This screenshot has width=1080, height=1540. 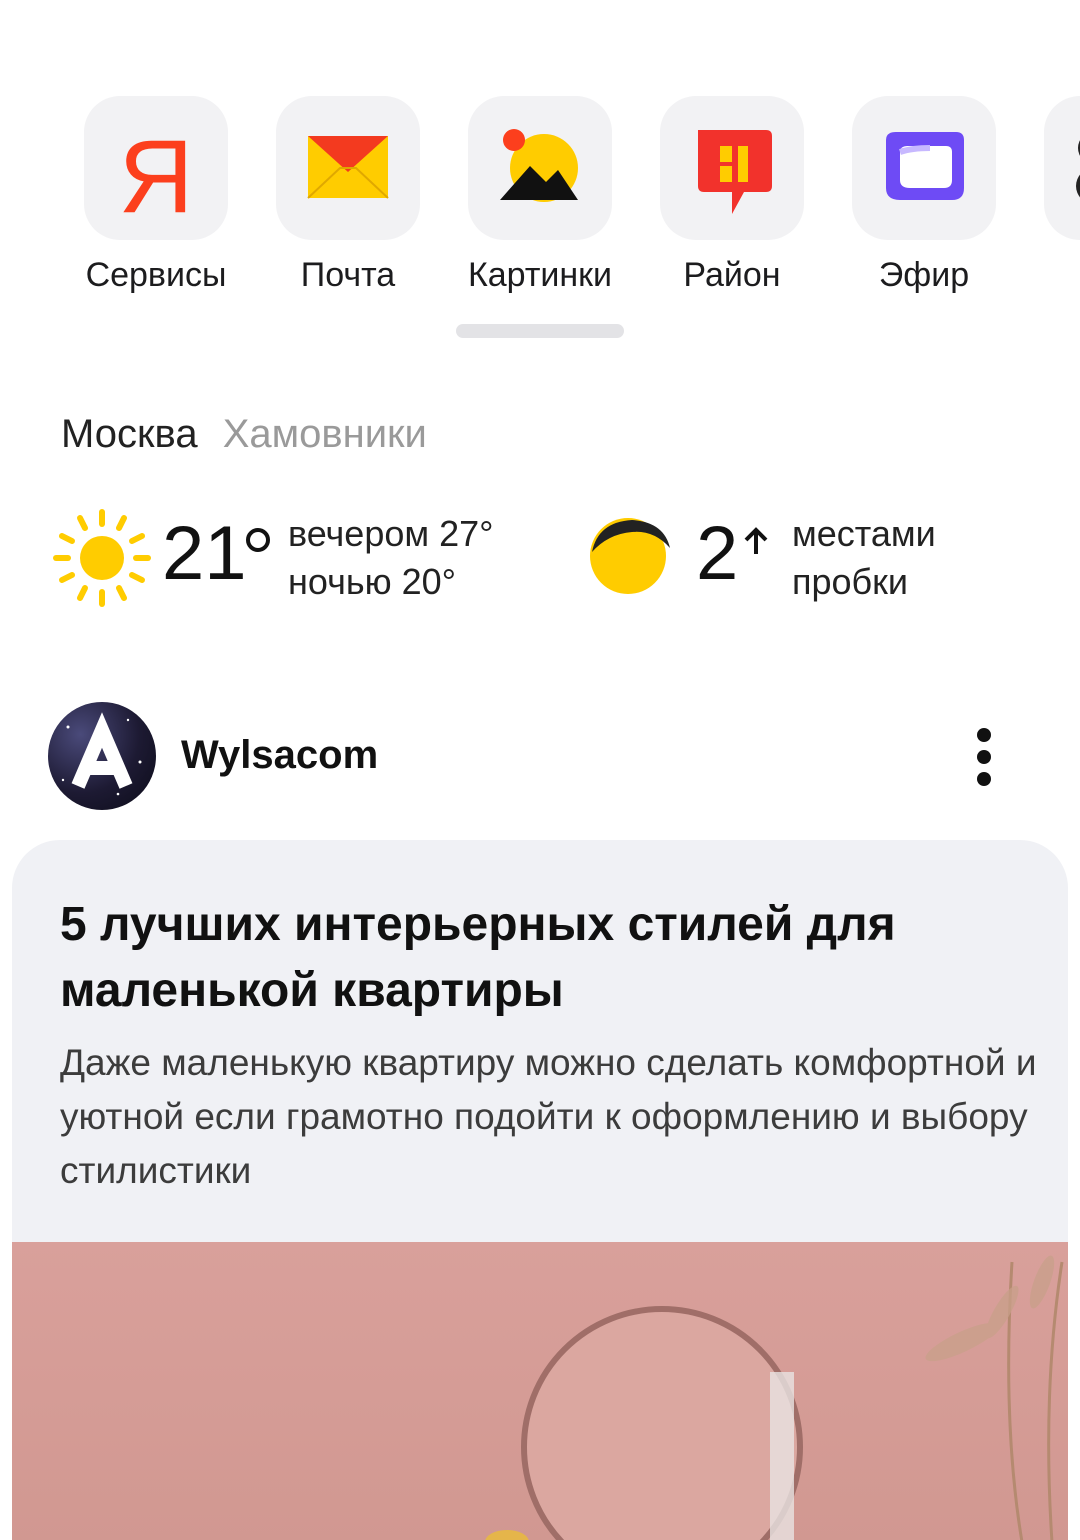 What do you see at coordinates (540, 331) in the screenshot?
I see `scroll-indicator` at bounding box center [540, 331].